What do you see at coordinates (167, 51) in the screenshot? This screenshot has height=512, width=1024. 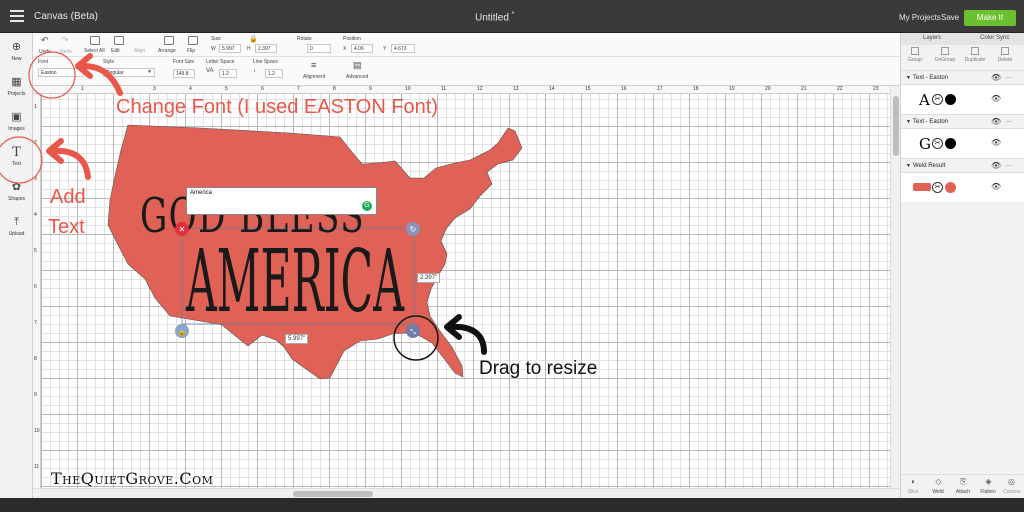 I see `arrange-label: Arrange` at bounding box center [167, 51].